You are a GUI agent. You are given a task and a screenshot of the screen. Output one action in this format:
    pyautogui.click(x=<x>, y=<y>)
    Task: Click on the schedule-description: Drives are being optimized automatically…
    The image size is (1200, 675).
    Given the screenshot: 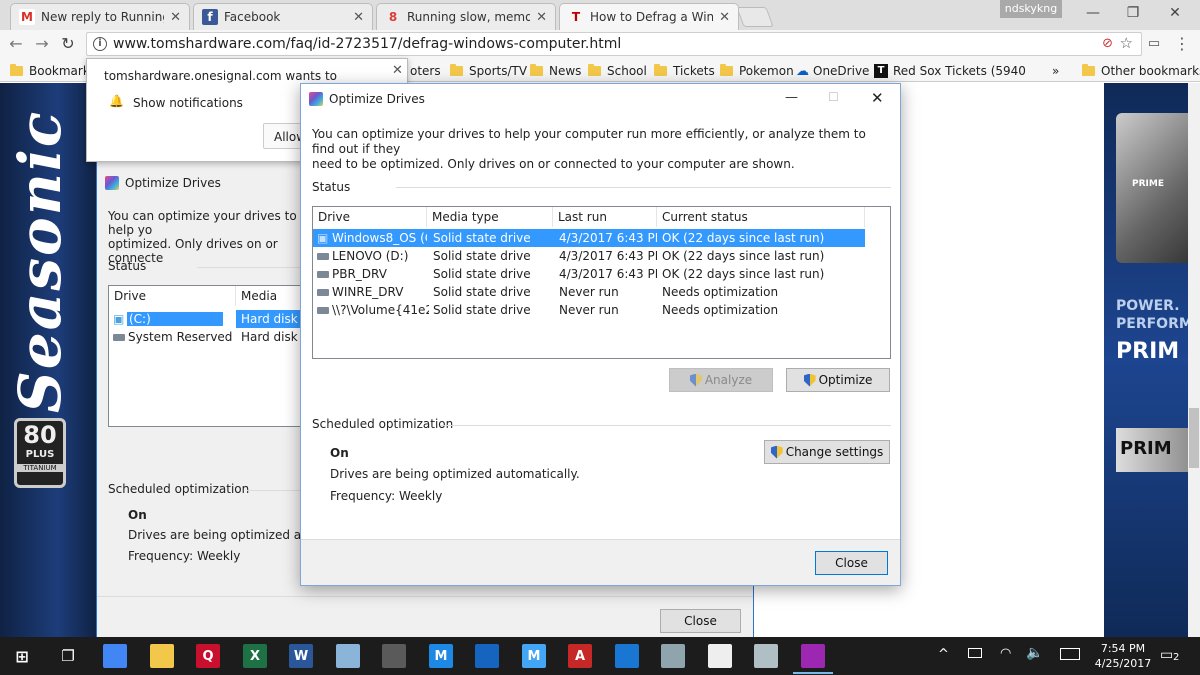 What is the action you would take?
    pyautogui.click(x=455, y=474)
    